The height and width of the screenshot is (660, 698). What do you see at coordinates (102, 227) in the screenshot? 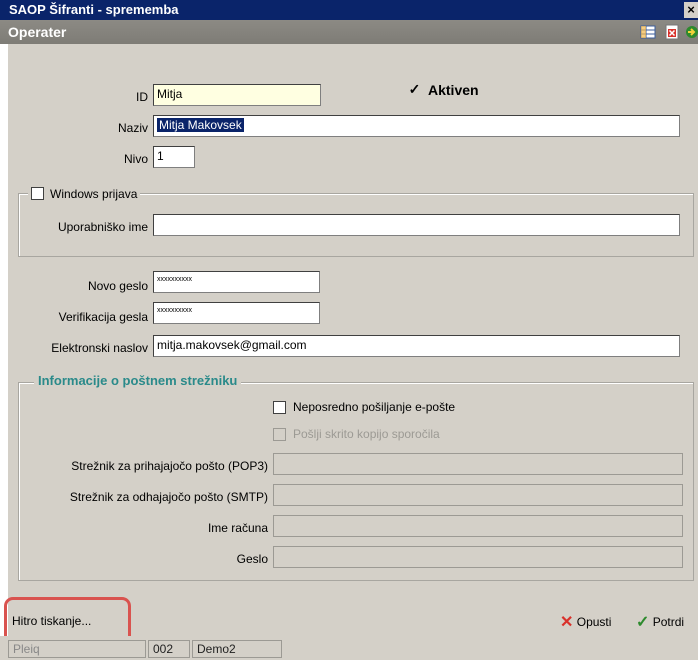
I see `username-label: Uporabniško ime` at bounding box center [102, 227].